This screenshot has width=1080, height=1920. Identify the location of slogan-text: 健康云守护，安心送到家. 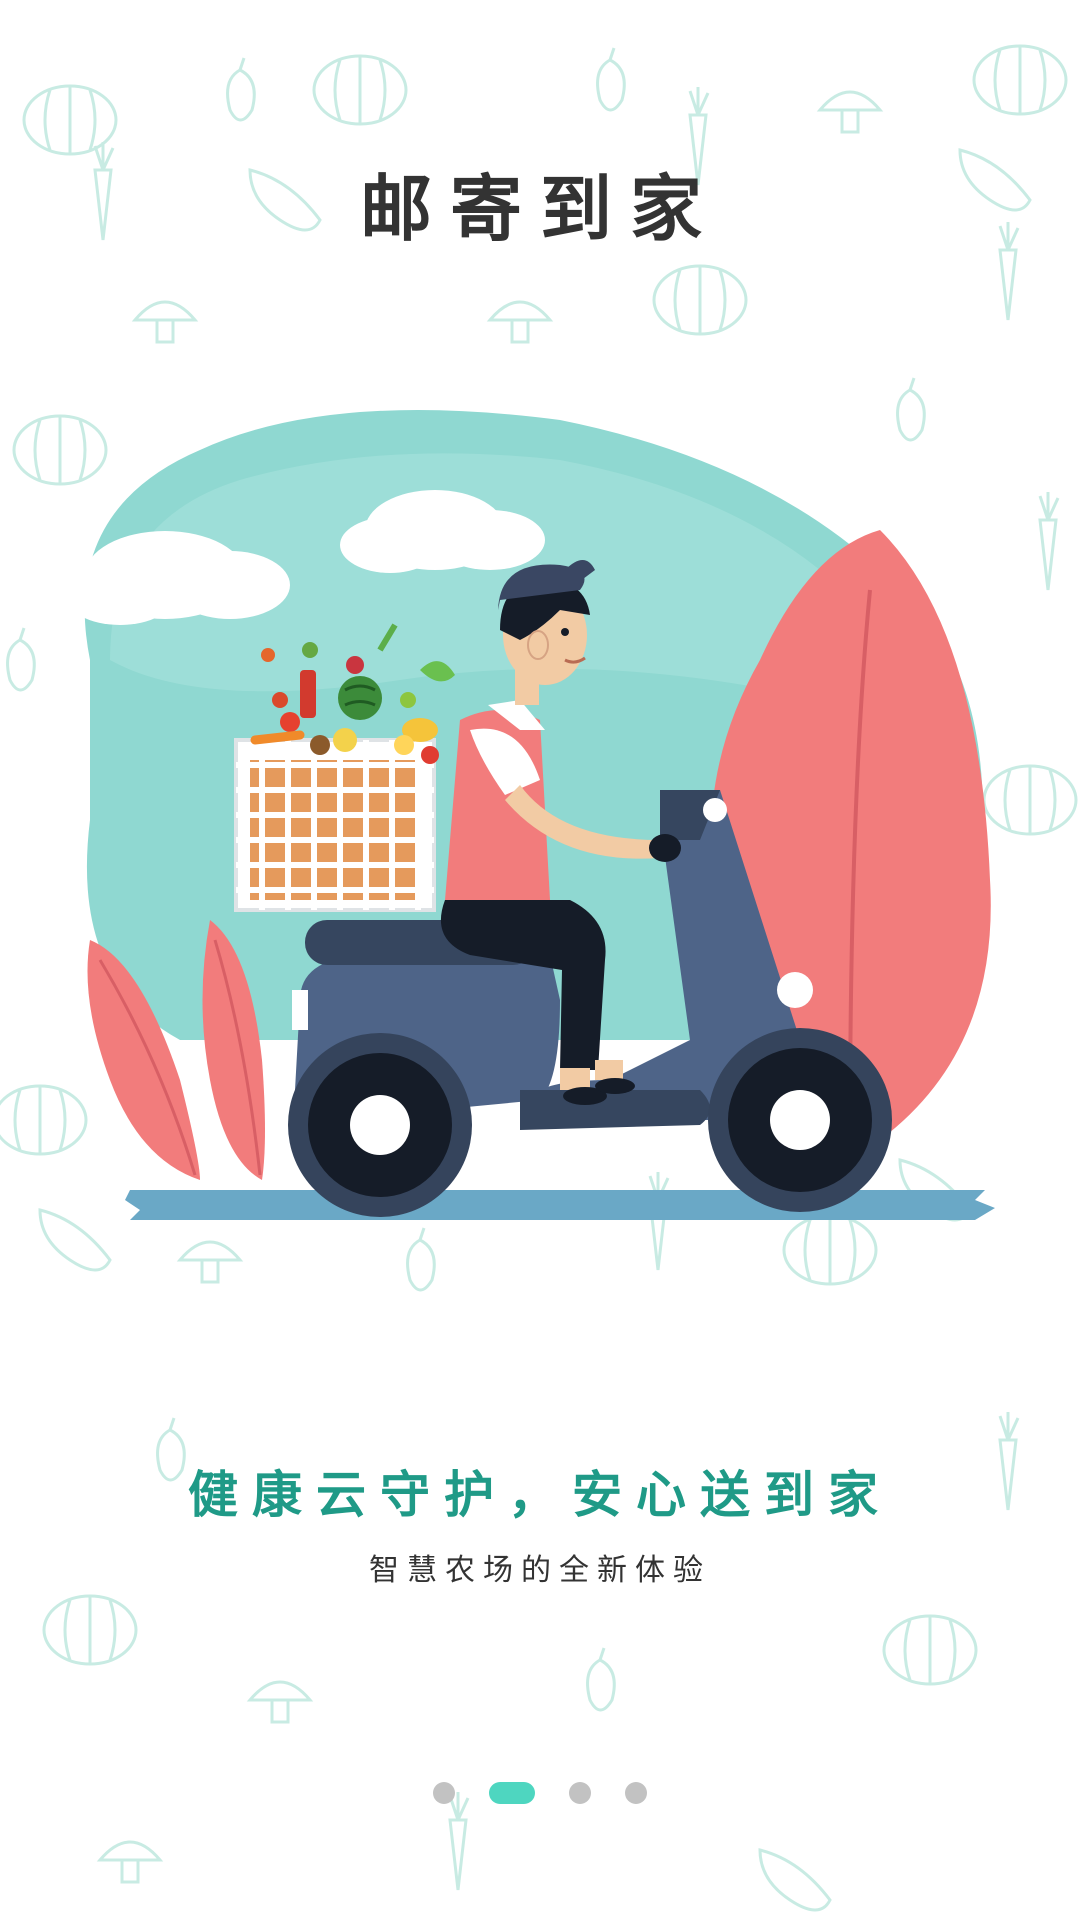
(540, 1495).